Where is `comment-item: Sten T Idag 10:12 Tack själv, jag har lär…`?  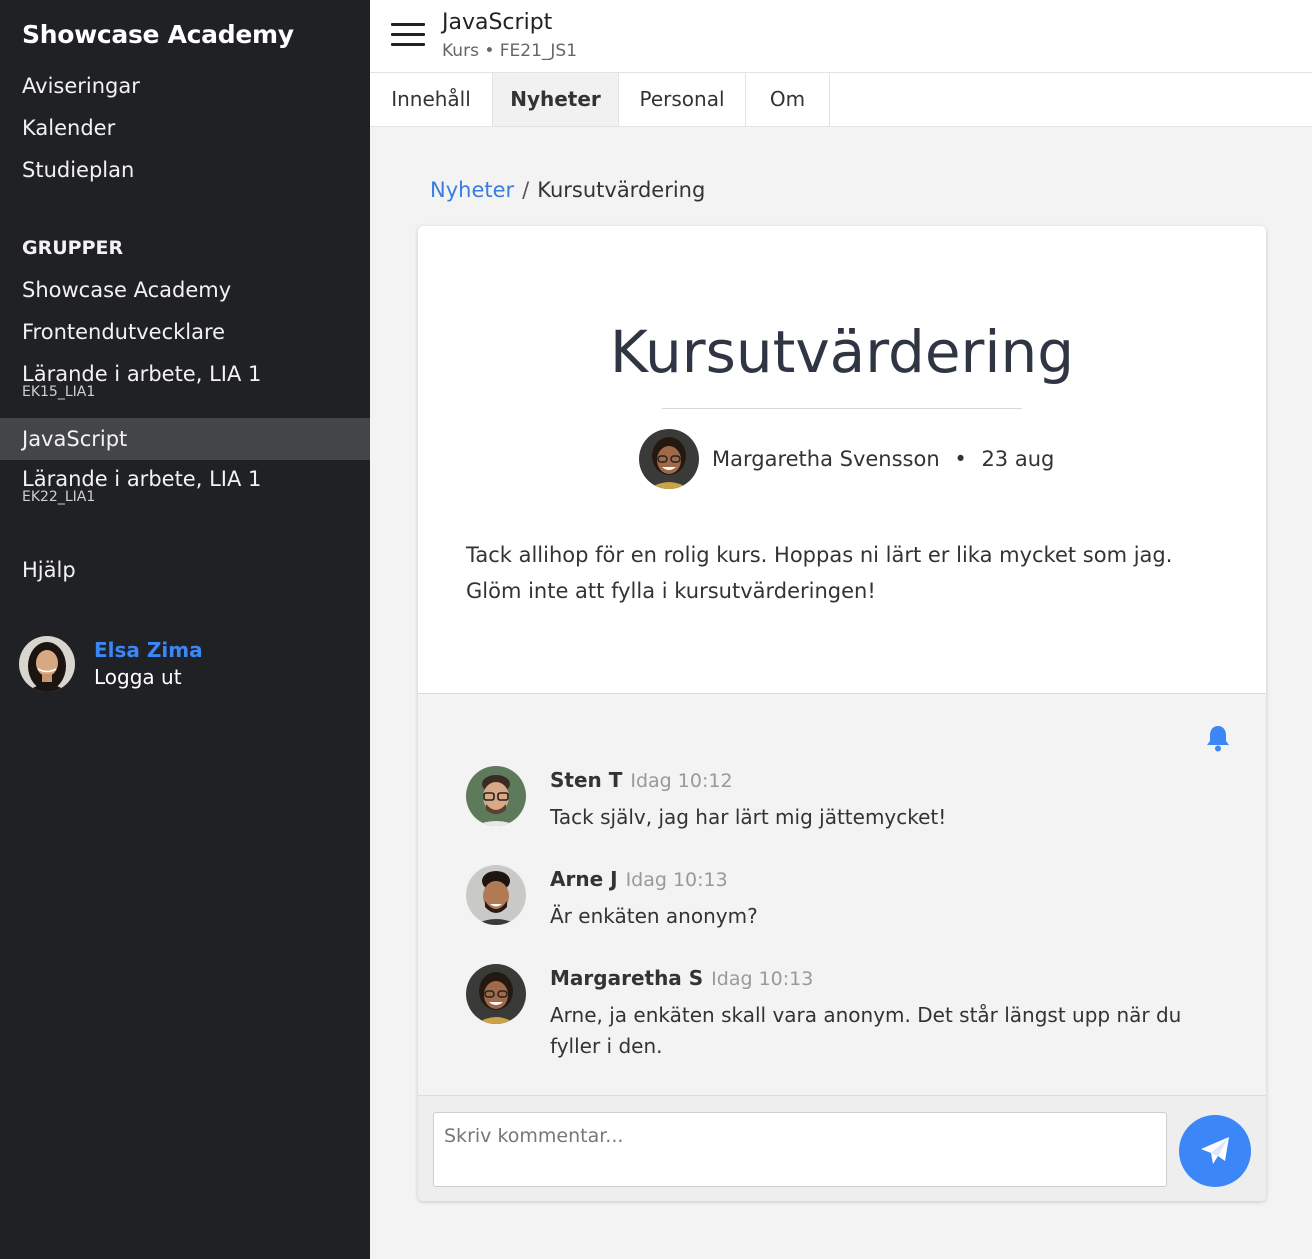 comment-item: Sten T Idag 10:12 Tack själv, jag har lär… is located at coordinates (846, 806).